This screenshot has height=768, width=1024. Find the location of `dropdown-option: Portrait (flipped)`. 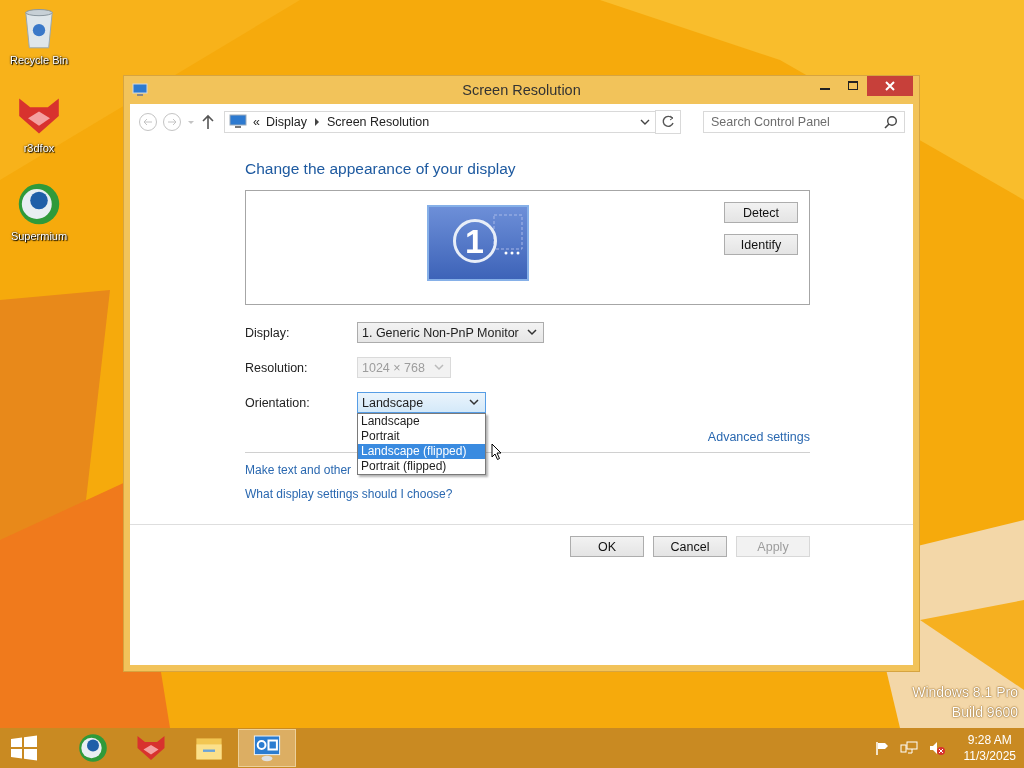

dropdown-option: Portrait (flipped) is located at coordinates (421, 466).